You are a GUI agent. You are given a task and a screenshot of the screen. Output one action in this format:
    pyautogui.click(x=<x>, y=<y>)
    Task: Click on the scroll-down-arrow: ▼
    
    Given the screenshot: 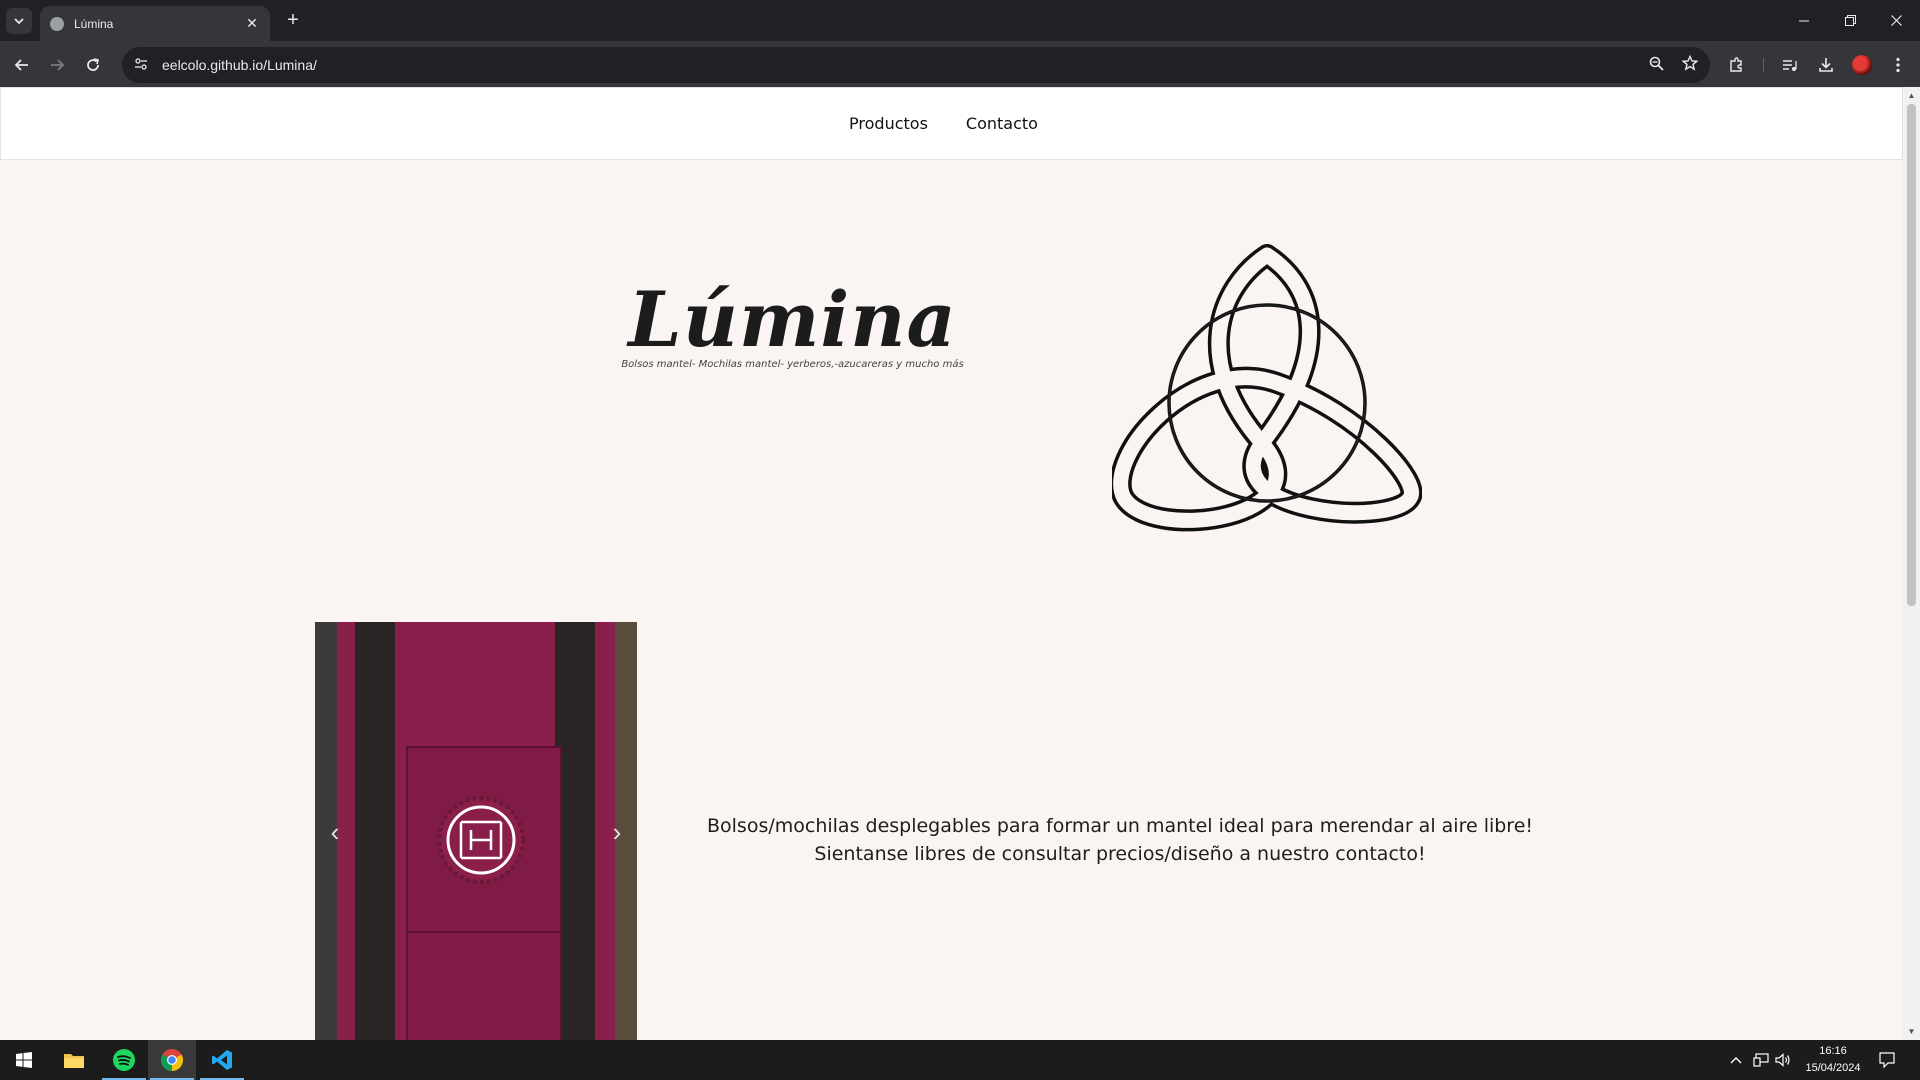 What is the action you would take?
    pyautogui.click(x=1911, y=1031)
    